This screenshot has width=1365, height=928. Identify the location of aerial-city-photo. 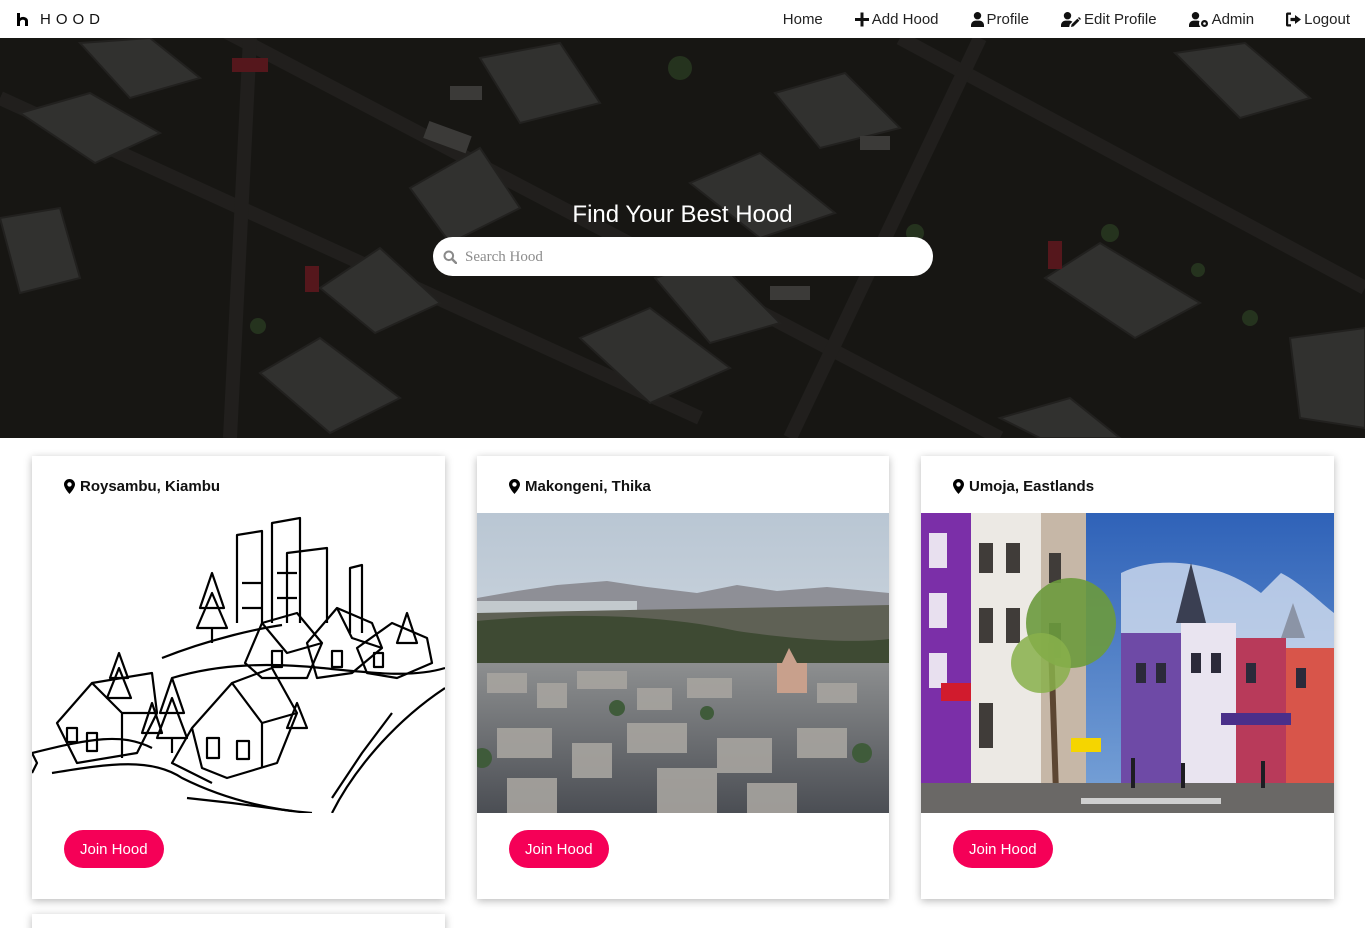
(683, 663).